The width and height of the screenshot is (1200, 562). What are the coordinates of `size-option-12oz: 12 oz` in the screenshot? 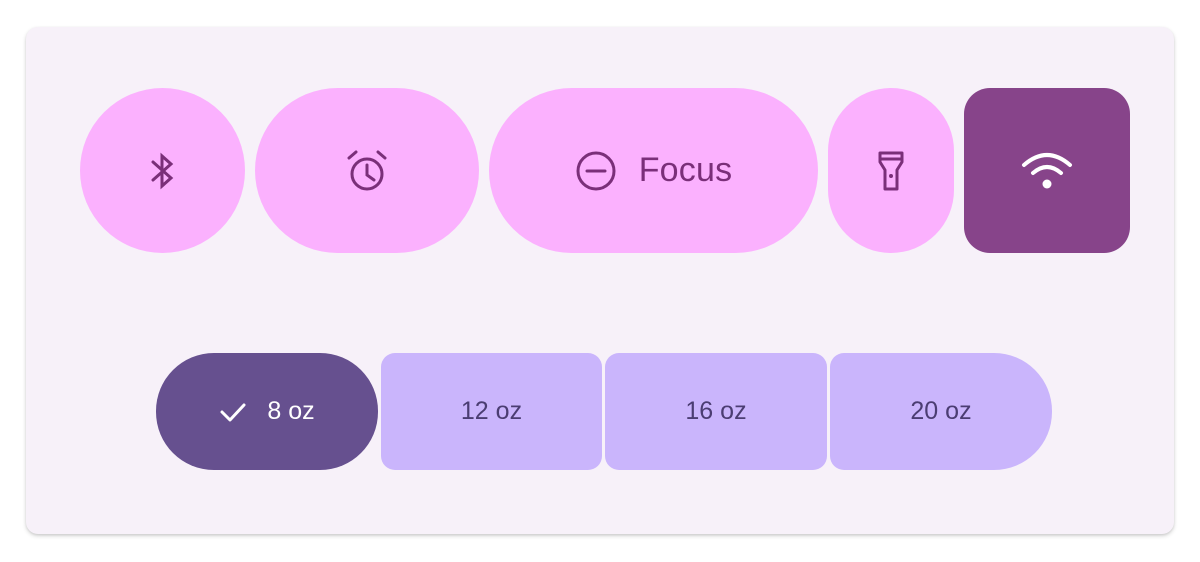 It's located at (491, 411).